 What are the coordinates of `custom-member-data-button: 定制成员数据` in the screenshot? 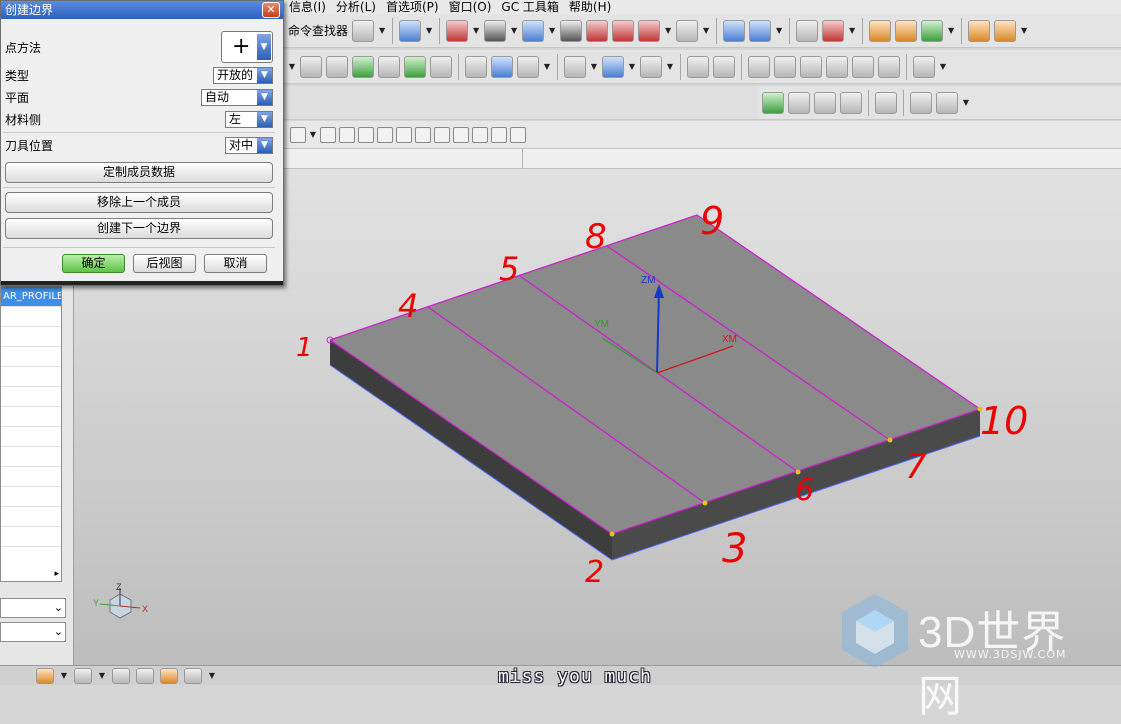 It's located at (139, 172).